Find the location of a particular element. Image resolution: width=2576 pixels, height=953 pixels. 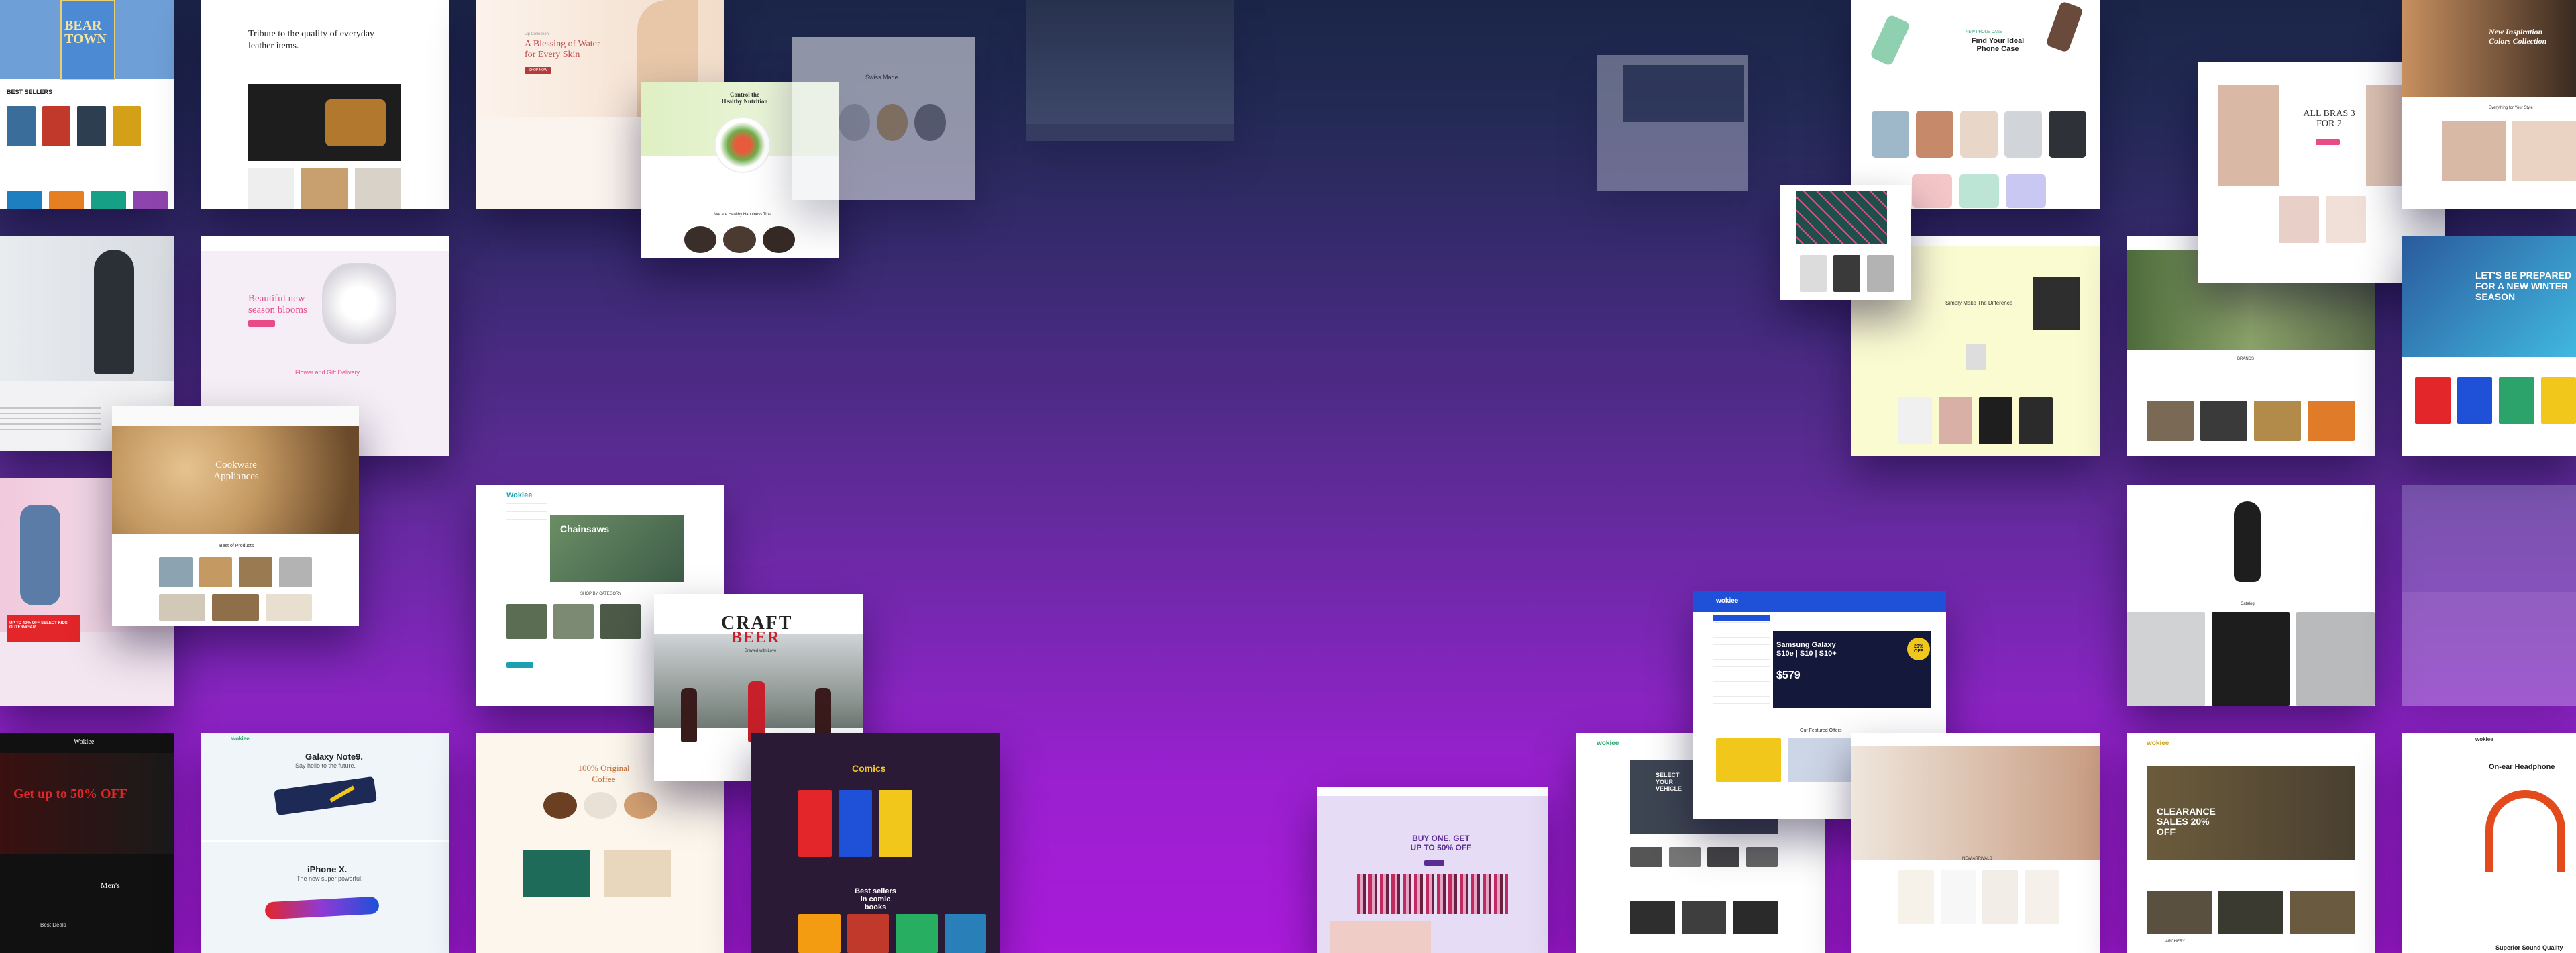

template-army: wokiee CLEARANCE SALES 20% OFF ARCHERY is located at coordinates (2251, 843).